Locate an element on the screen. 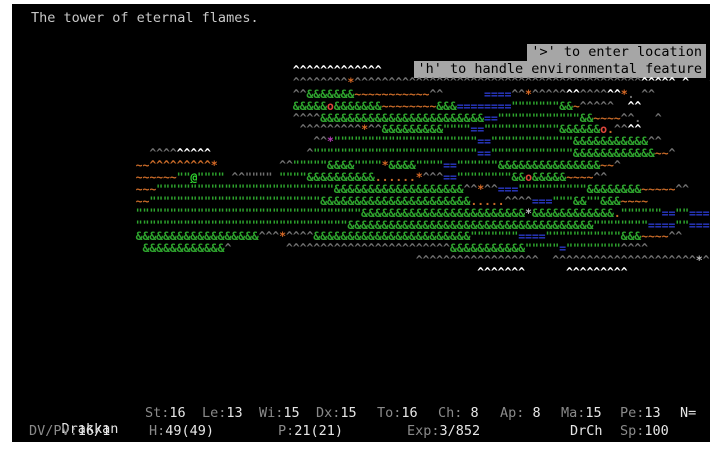 The width and height of the screenshot is (726, 458). map-row: ^^^^^^^ ^^^^^^^^^ is located at coordinates (416, 272).